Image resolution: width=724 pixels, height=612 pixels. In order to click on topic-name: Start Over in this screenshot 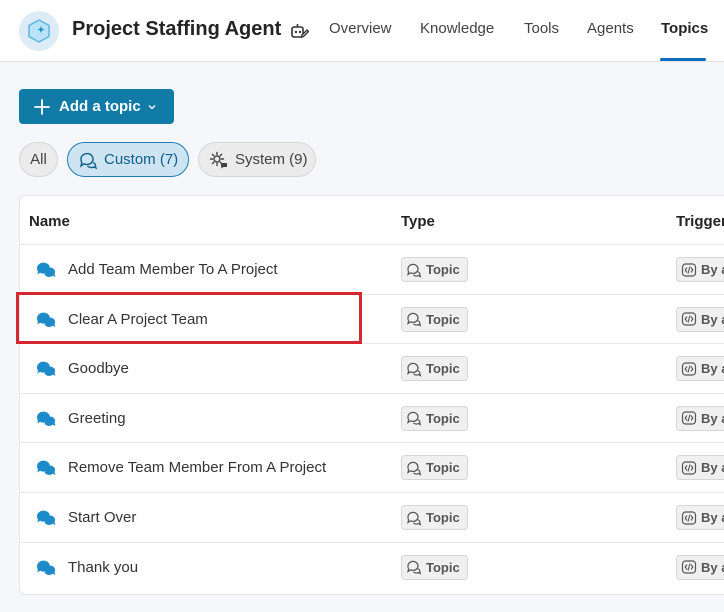, I will do `click(102, 517)`.